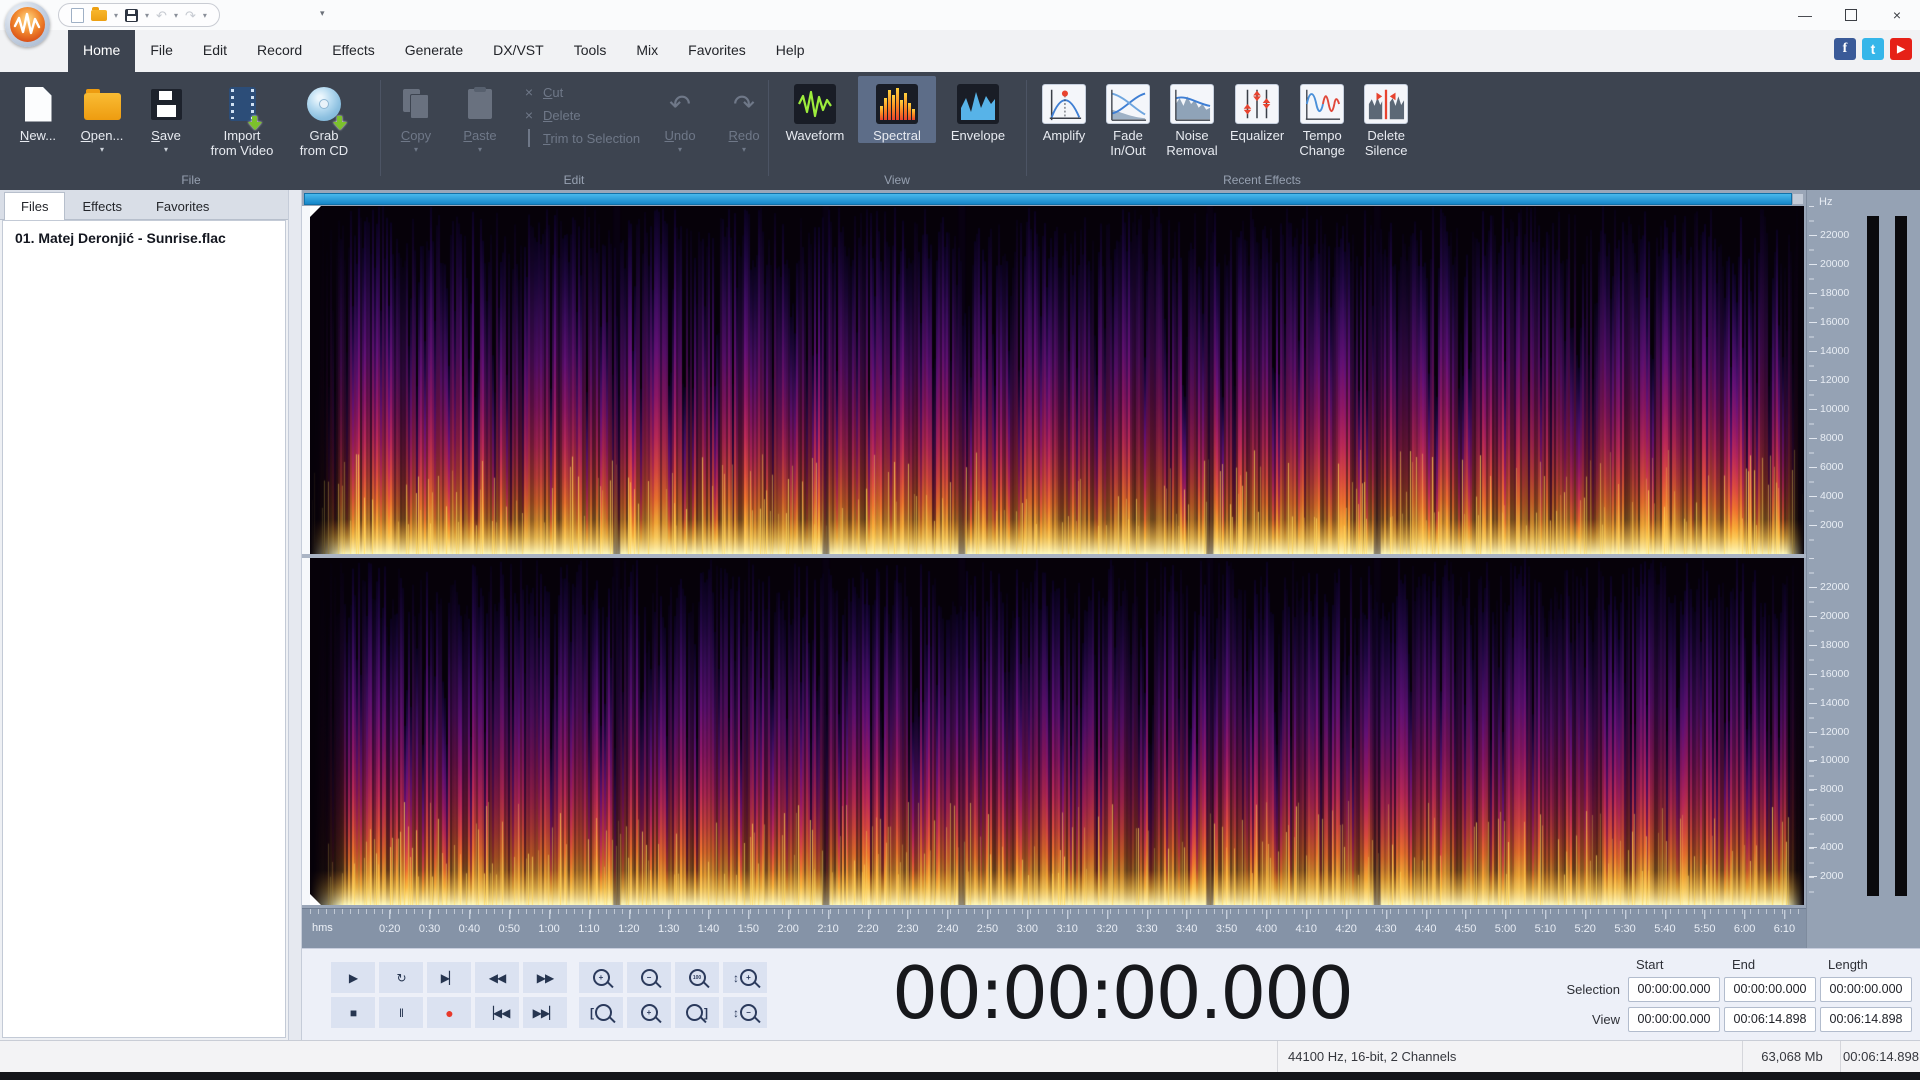 Image resolution: width=1920 pixels, height=1080 pixels. What do you see at coordinates (748, 977) in the screenshot?
I see `magnifier-icon: +` at bounding box center [748, 977].